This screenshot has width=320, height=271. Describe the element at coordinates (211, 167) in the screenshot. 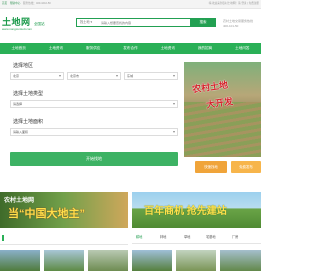

I see `quick-find-button: 快速找地` at that location.